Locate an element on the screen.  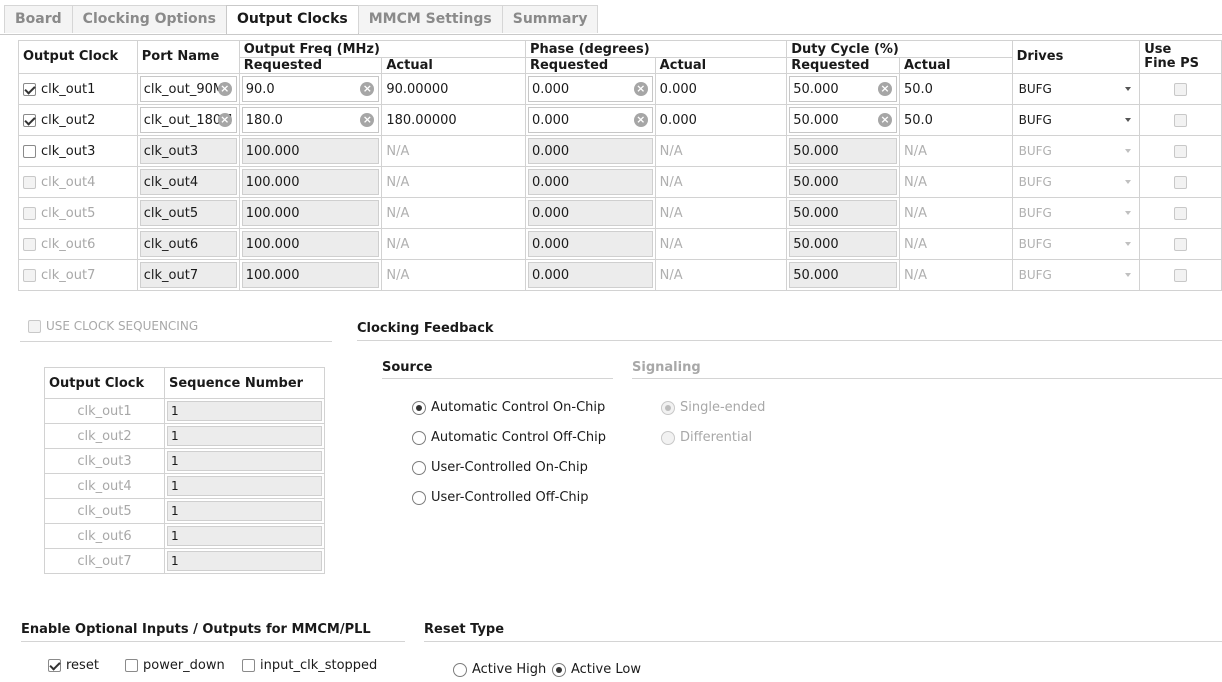
output-clock-checkbox: clk_out4 is located at coordinates (78, 182).